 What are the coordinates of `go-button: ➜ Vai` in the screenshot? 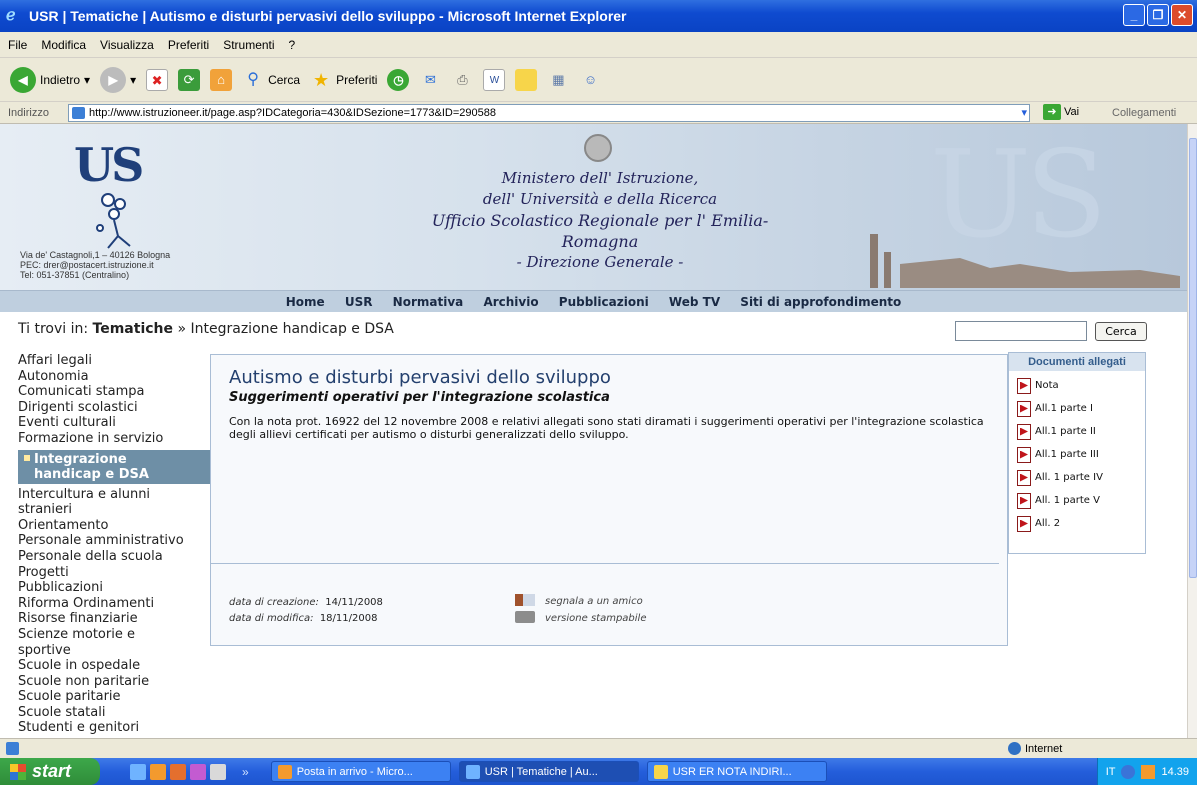 It's located at (1061, 112).